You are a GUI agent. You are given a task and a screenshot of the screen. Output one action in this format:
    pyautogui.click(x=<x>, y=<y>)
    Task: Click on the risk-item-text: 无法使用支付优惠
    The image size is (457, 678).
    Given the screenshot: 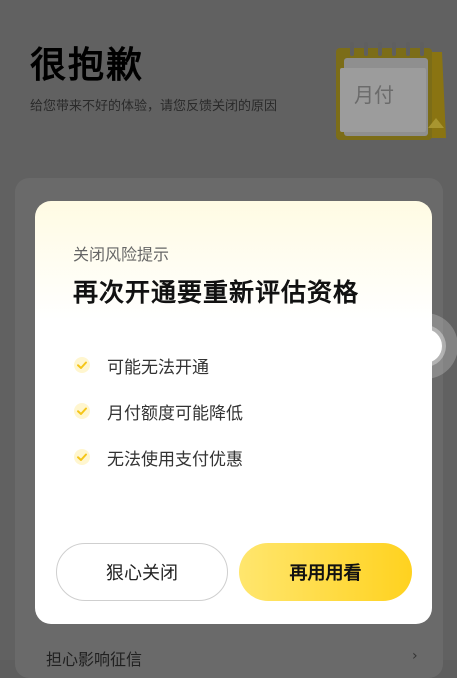 What is the action you would take?
    pyautogui.click(x=175, y=459)
    